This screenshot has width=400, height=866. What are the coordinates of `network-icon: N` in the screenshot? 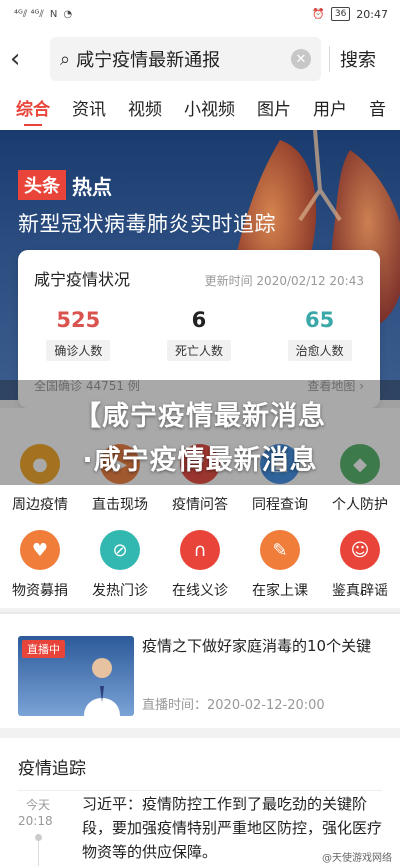 It's located at (53, 14).